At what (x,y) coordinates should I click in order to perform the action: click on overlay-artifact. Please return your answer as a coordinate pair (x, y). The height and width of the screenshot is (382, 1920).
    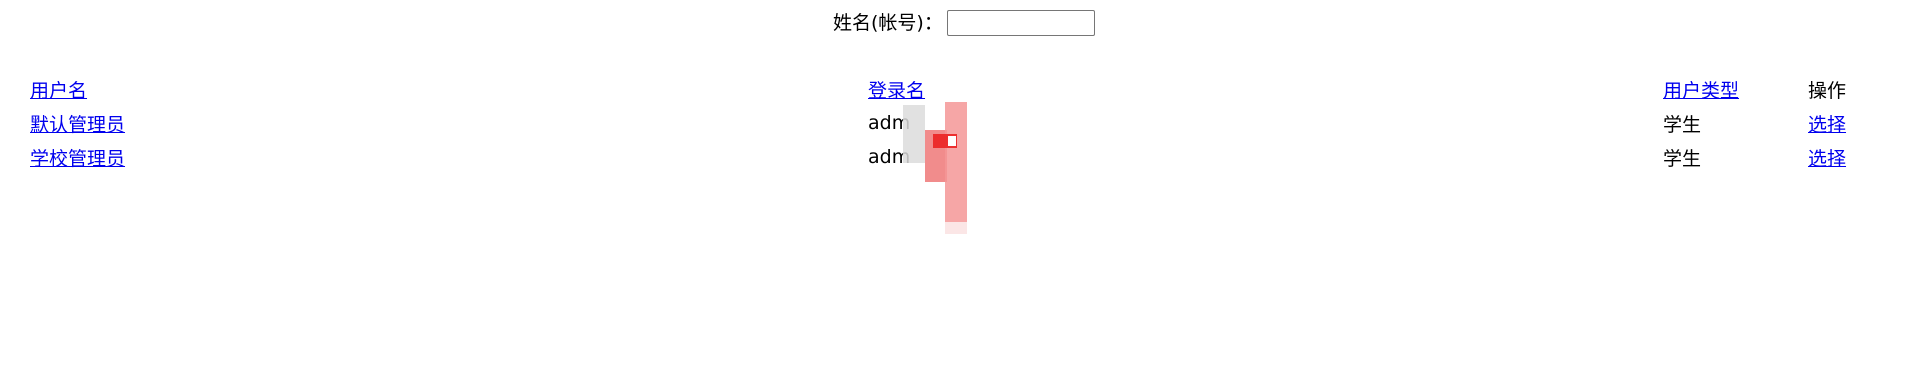
    Looking at the image, I should click on (956, 228).